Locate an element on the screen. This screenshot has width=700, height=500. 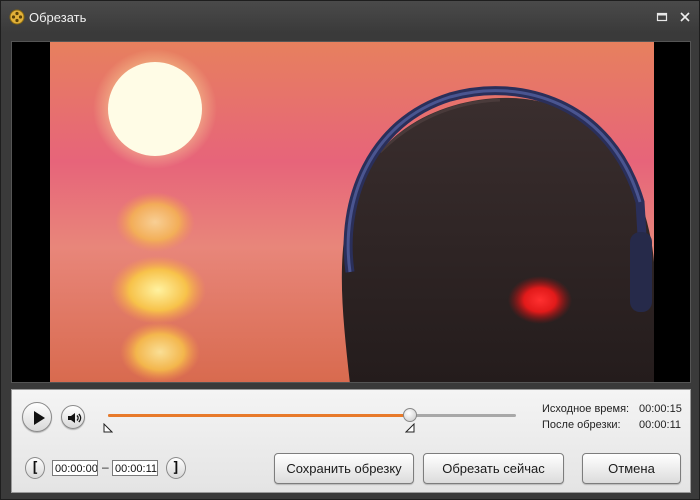
film-reel-icon is located at coordinates (17, 17).